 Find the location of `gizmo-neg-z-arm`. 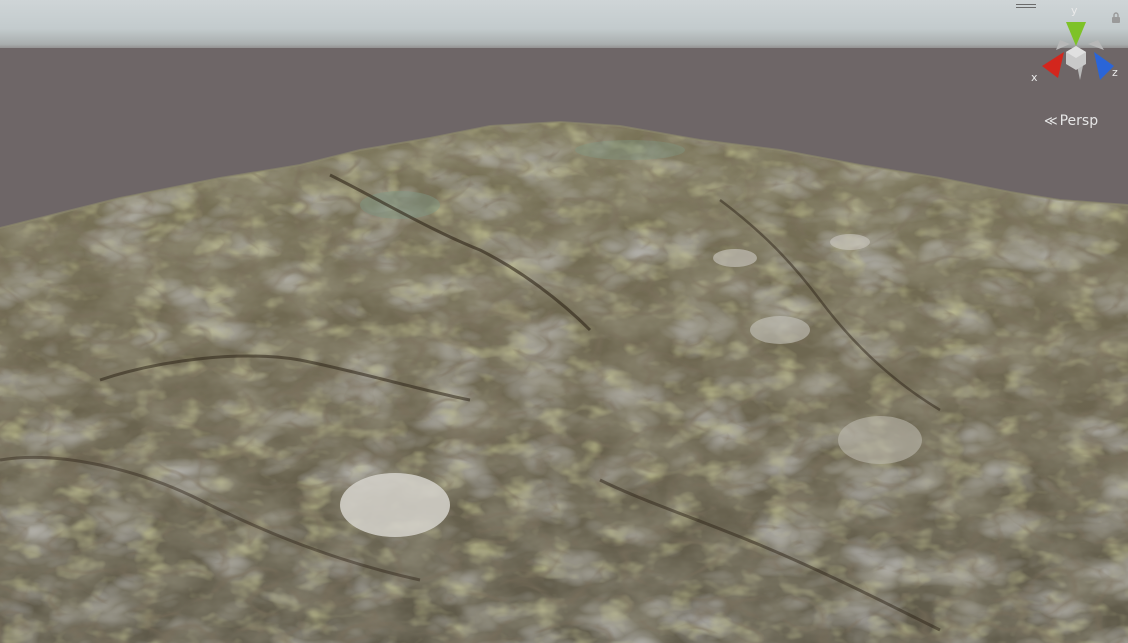

gizmo-neg-z-arm is located at coordinates (1063, 45).